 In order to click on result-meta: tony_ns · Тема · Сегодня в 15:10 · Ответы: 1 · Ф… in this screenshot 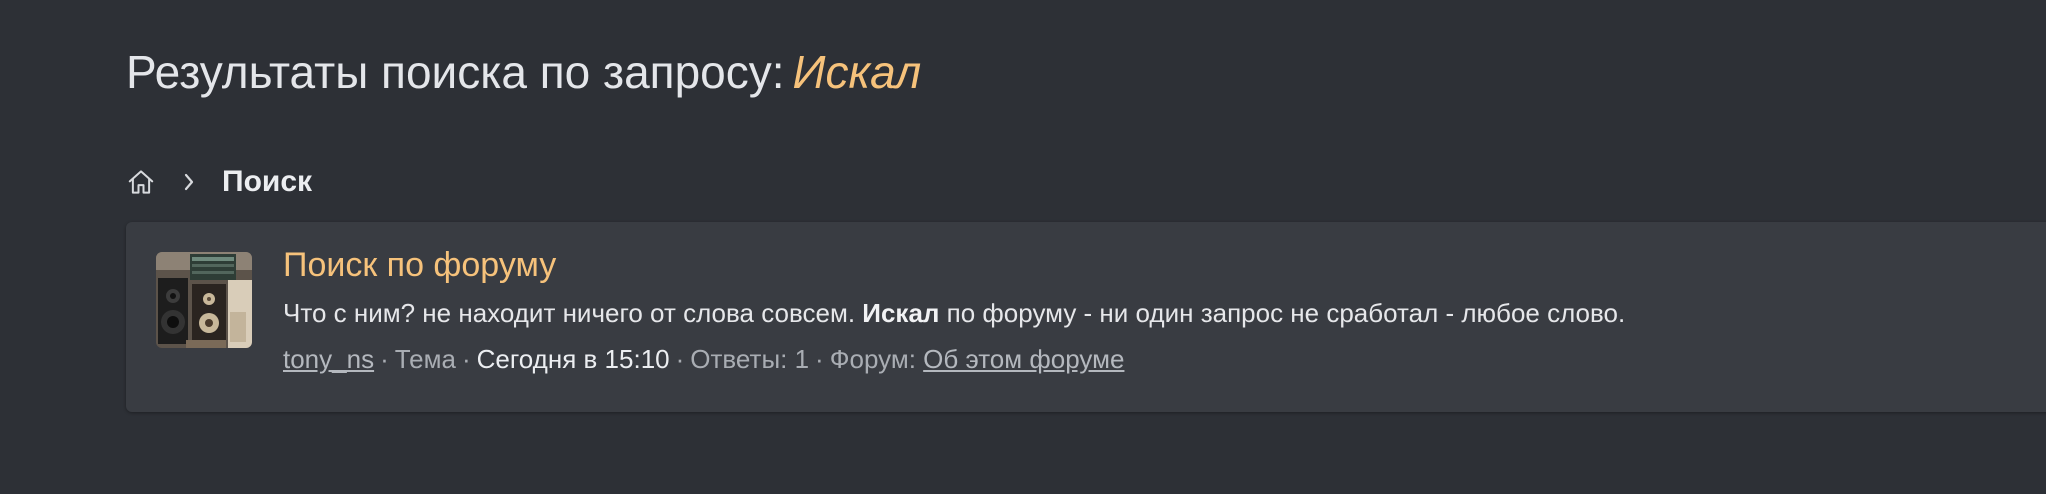, I will do `click(954, 359)`.